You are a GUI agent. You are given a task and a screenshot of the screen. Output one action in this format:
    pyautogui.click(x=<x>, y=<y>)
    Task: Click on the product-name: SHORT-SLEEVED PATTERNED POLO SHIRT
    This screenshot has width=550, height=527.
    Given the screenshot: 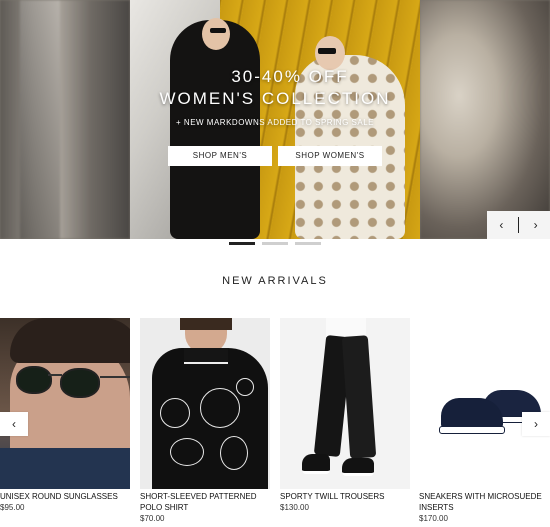 What is the action you would take?
    pyautogui.click(x=207, y=502)
    